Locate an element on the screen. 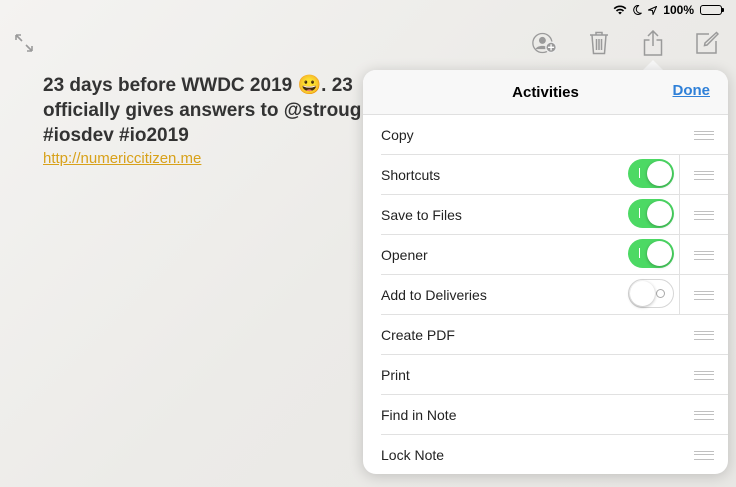  activity-row-find-in-note: Find in Note is located at coordinates (554, 415).